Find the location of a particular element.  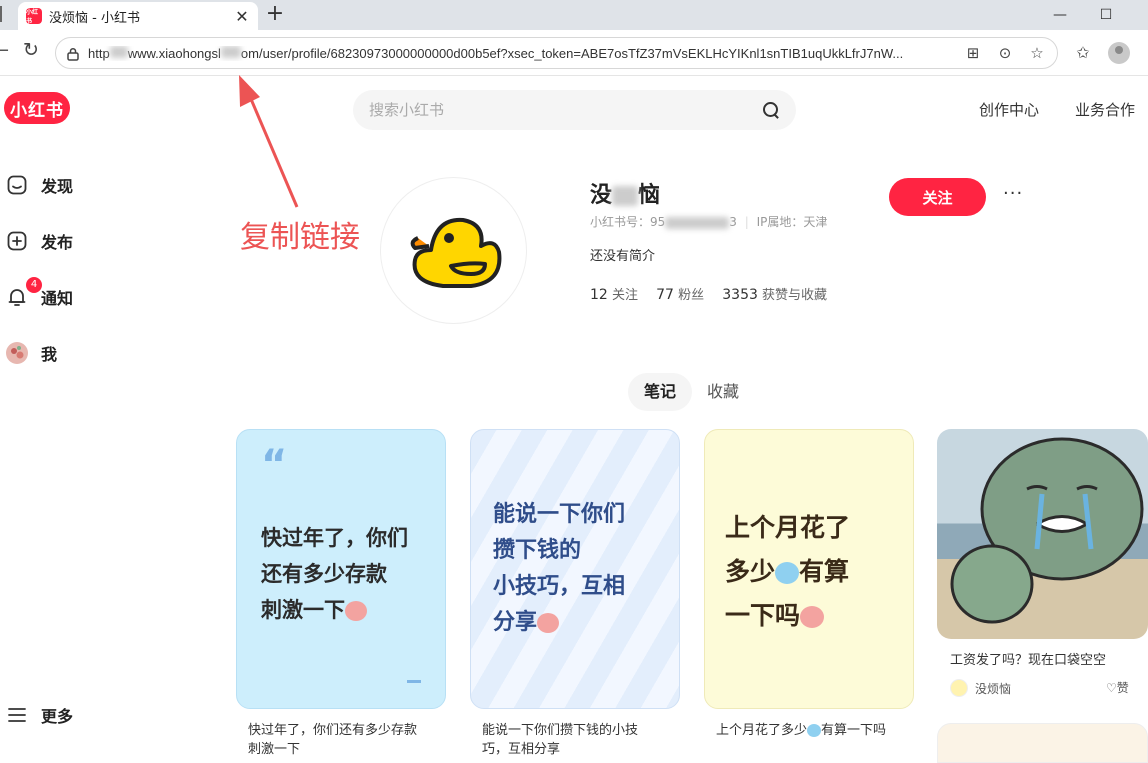

tab-favorites: 收藏 is located at coordinates (723, 392).